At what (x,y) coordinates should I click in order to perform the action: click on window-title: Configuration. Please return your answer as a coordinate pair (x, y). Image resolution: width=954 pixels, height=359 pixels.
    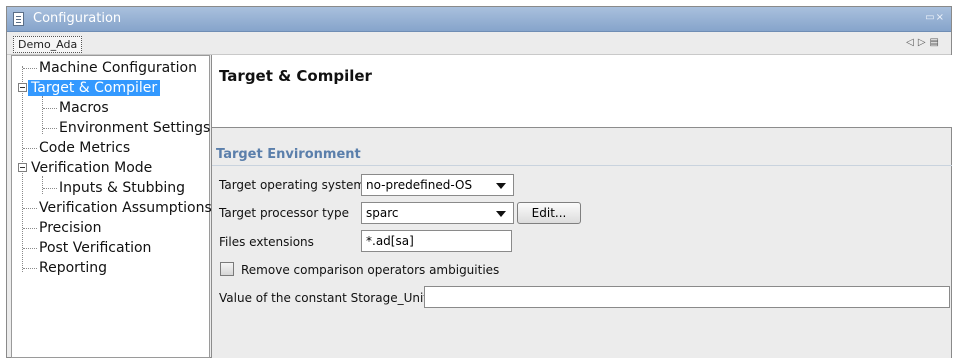
    Looking at the image, I should click on (77, 18).